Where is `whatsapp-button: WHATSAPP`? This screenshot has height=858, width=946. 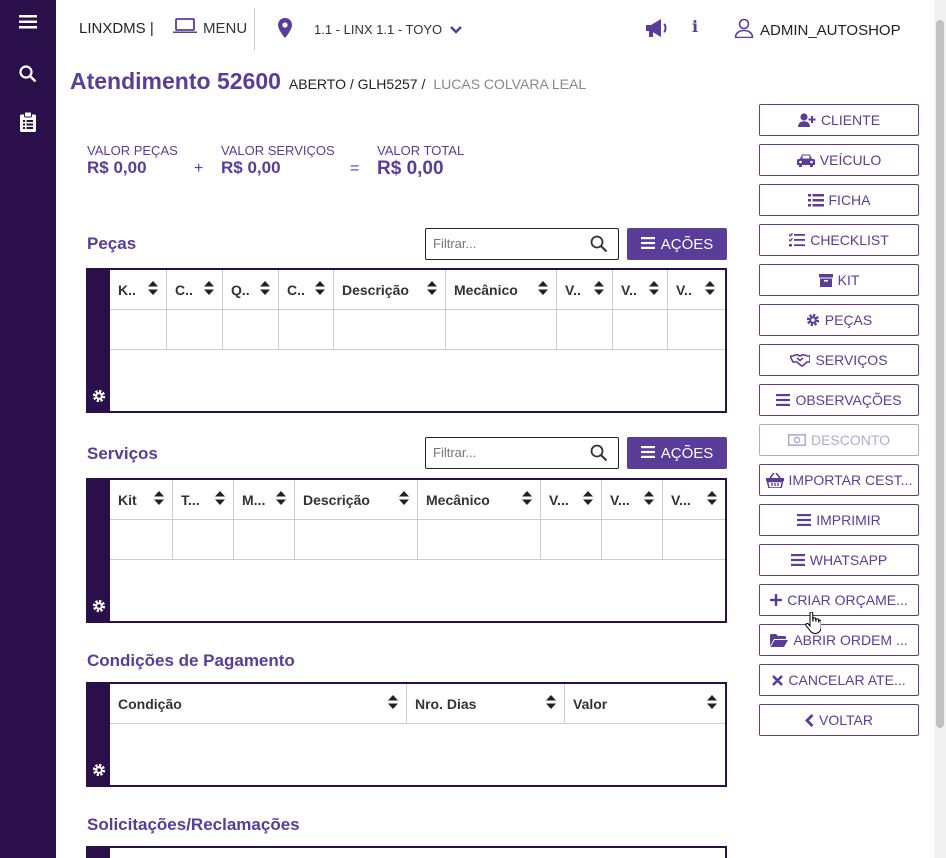 whatsapp-button: WHATSAPP is located at coordinates (839, 560).